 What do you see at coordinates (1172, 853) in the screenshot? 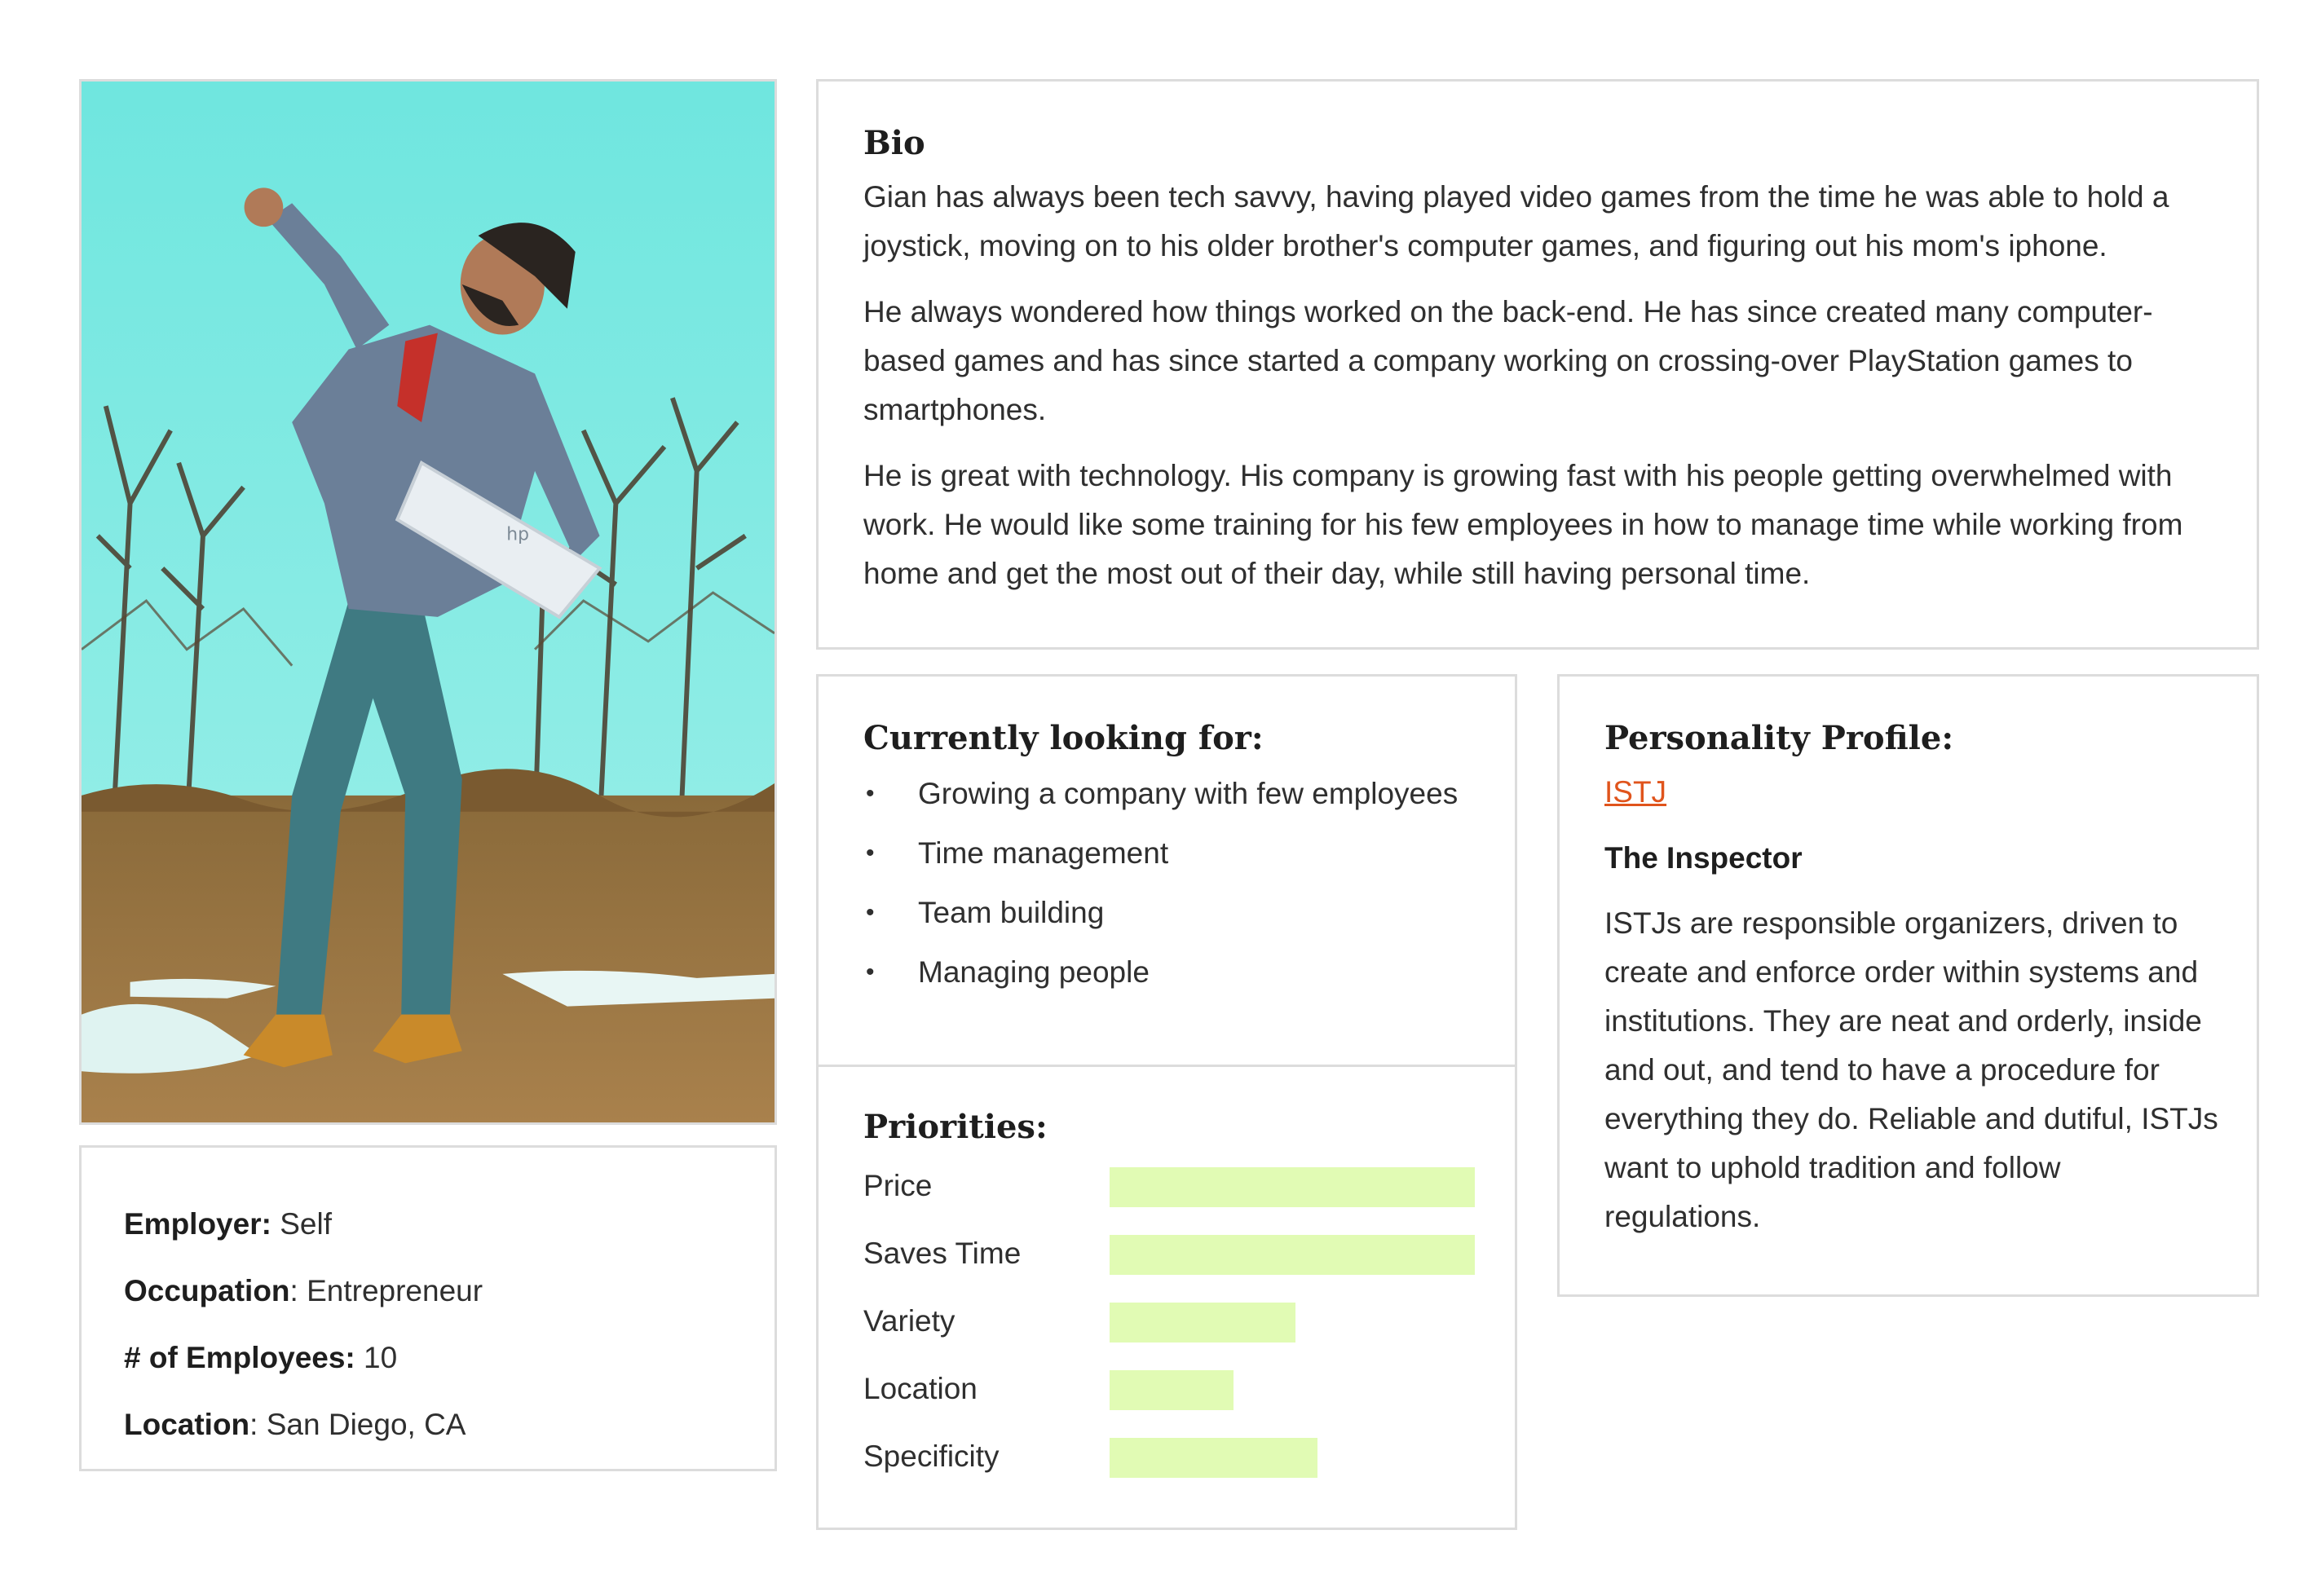
I see `list-item: • Time management` at bounding box center [1172, 853].